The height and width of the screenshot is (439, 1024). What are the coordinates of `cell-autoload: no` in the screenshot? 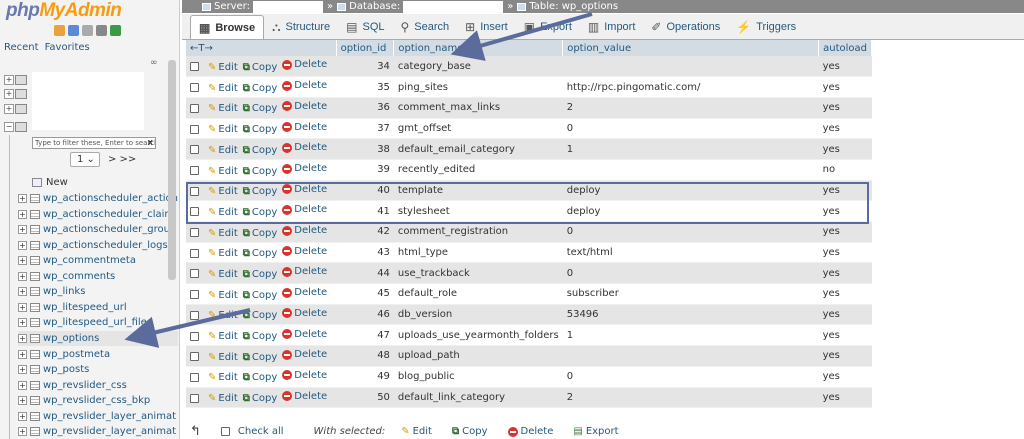 It's located at (845, 170).